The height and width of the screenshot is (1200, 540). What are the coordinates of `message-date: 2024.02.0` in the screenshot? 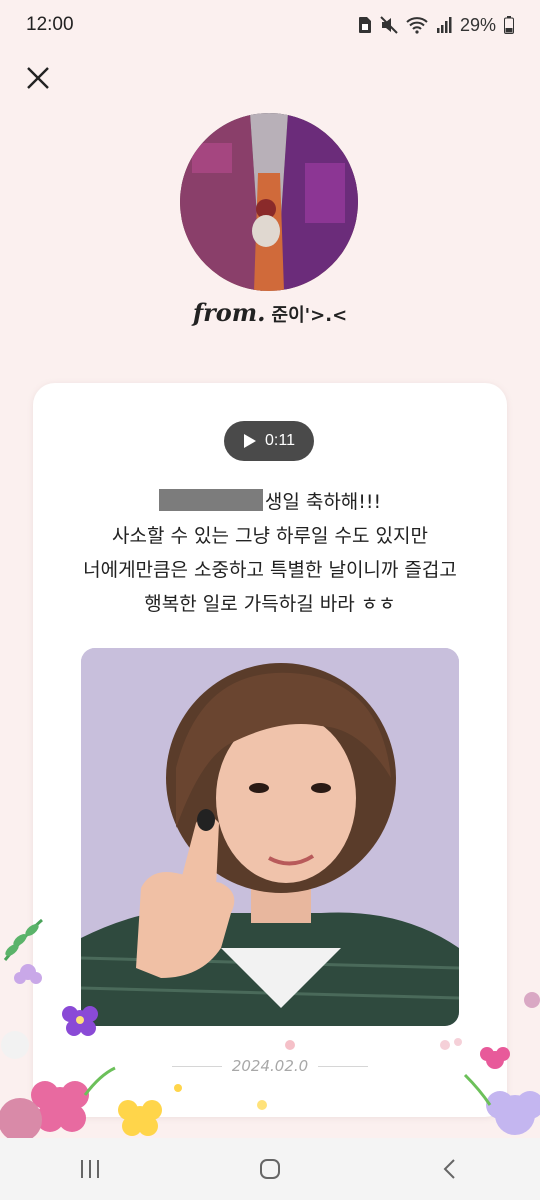 It's located at (270, 1066).